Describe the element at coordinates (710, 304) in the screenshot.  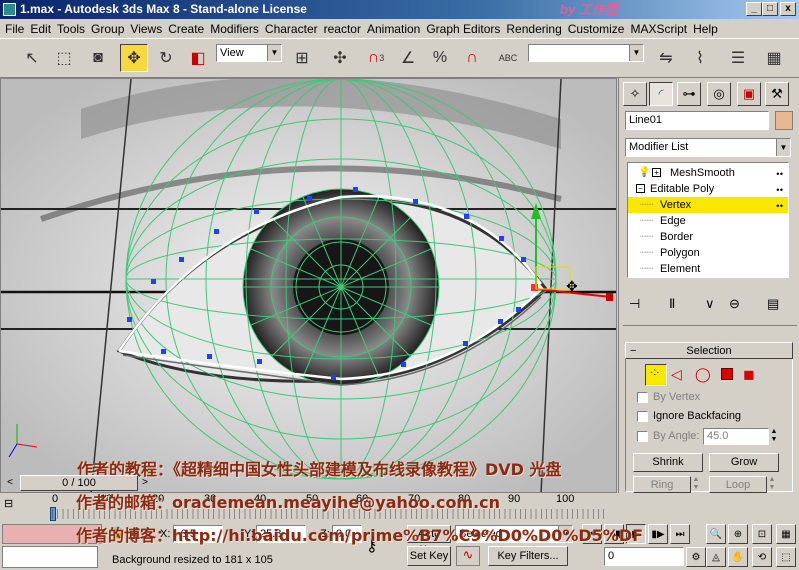
I see `make-unique-icon: ∨` at that location.